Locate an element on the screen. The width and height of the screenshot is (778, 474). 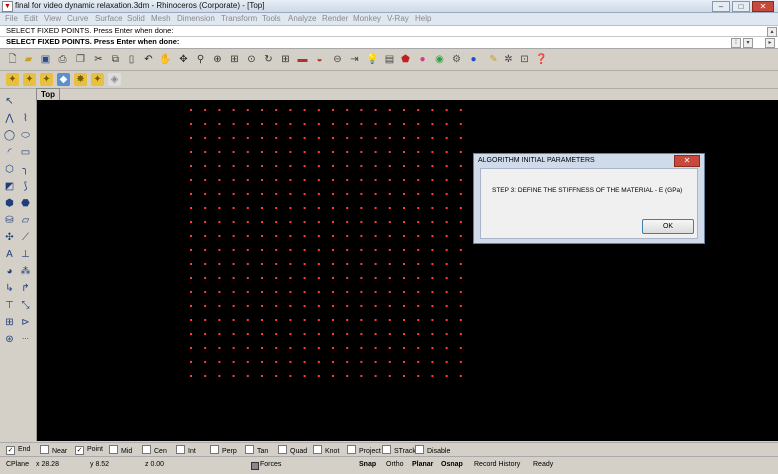
sticky-icon: ✎ is located at coordinates (493, 59).